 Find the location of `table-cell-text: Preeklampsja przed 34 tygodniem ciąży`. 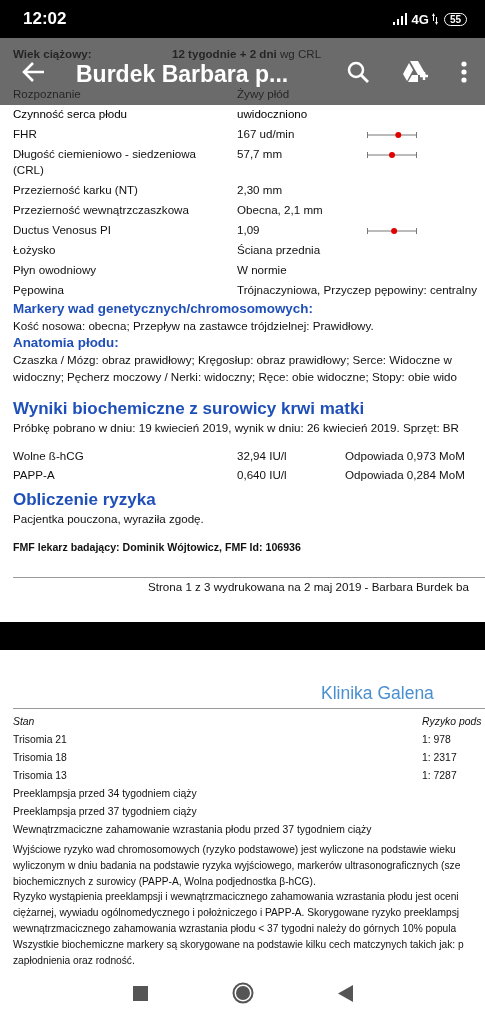

table-cell-text: Preeklampsja przed 34 tygodniem ciąży is located at coordinates (105, 794).